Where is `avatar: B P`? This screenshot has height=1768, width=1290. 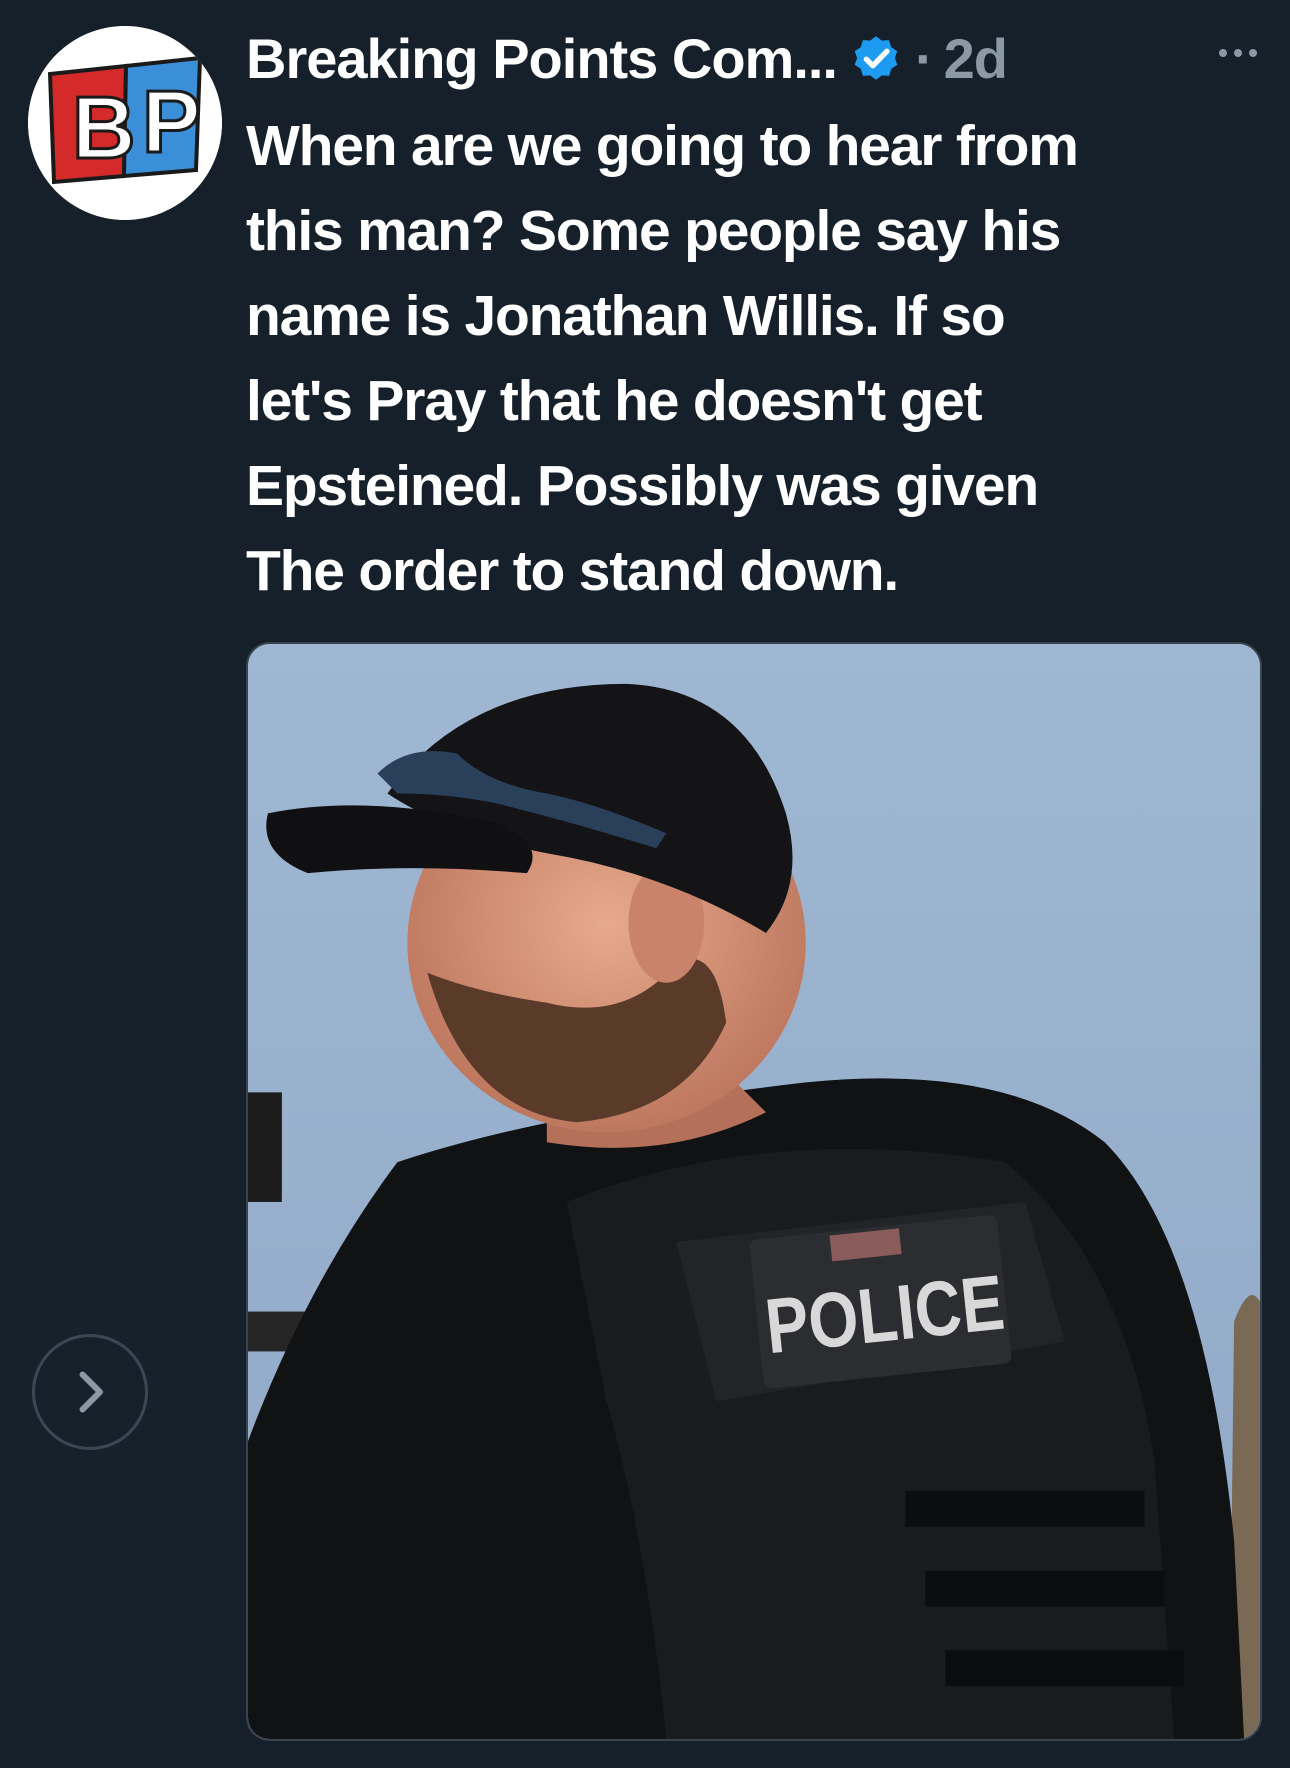 avatar: B P is located at coordinates (125, 123).